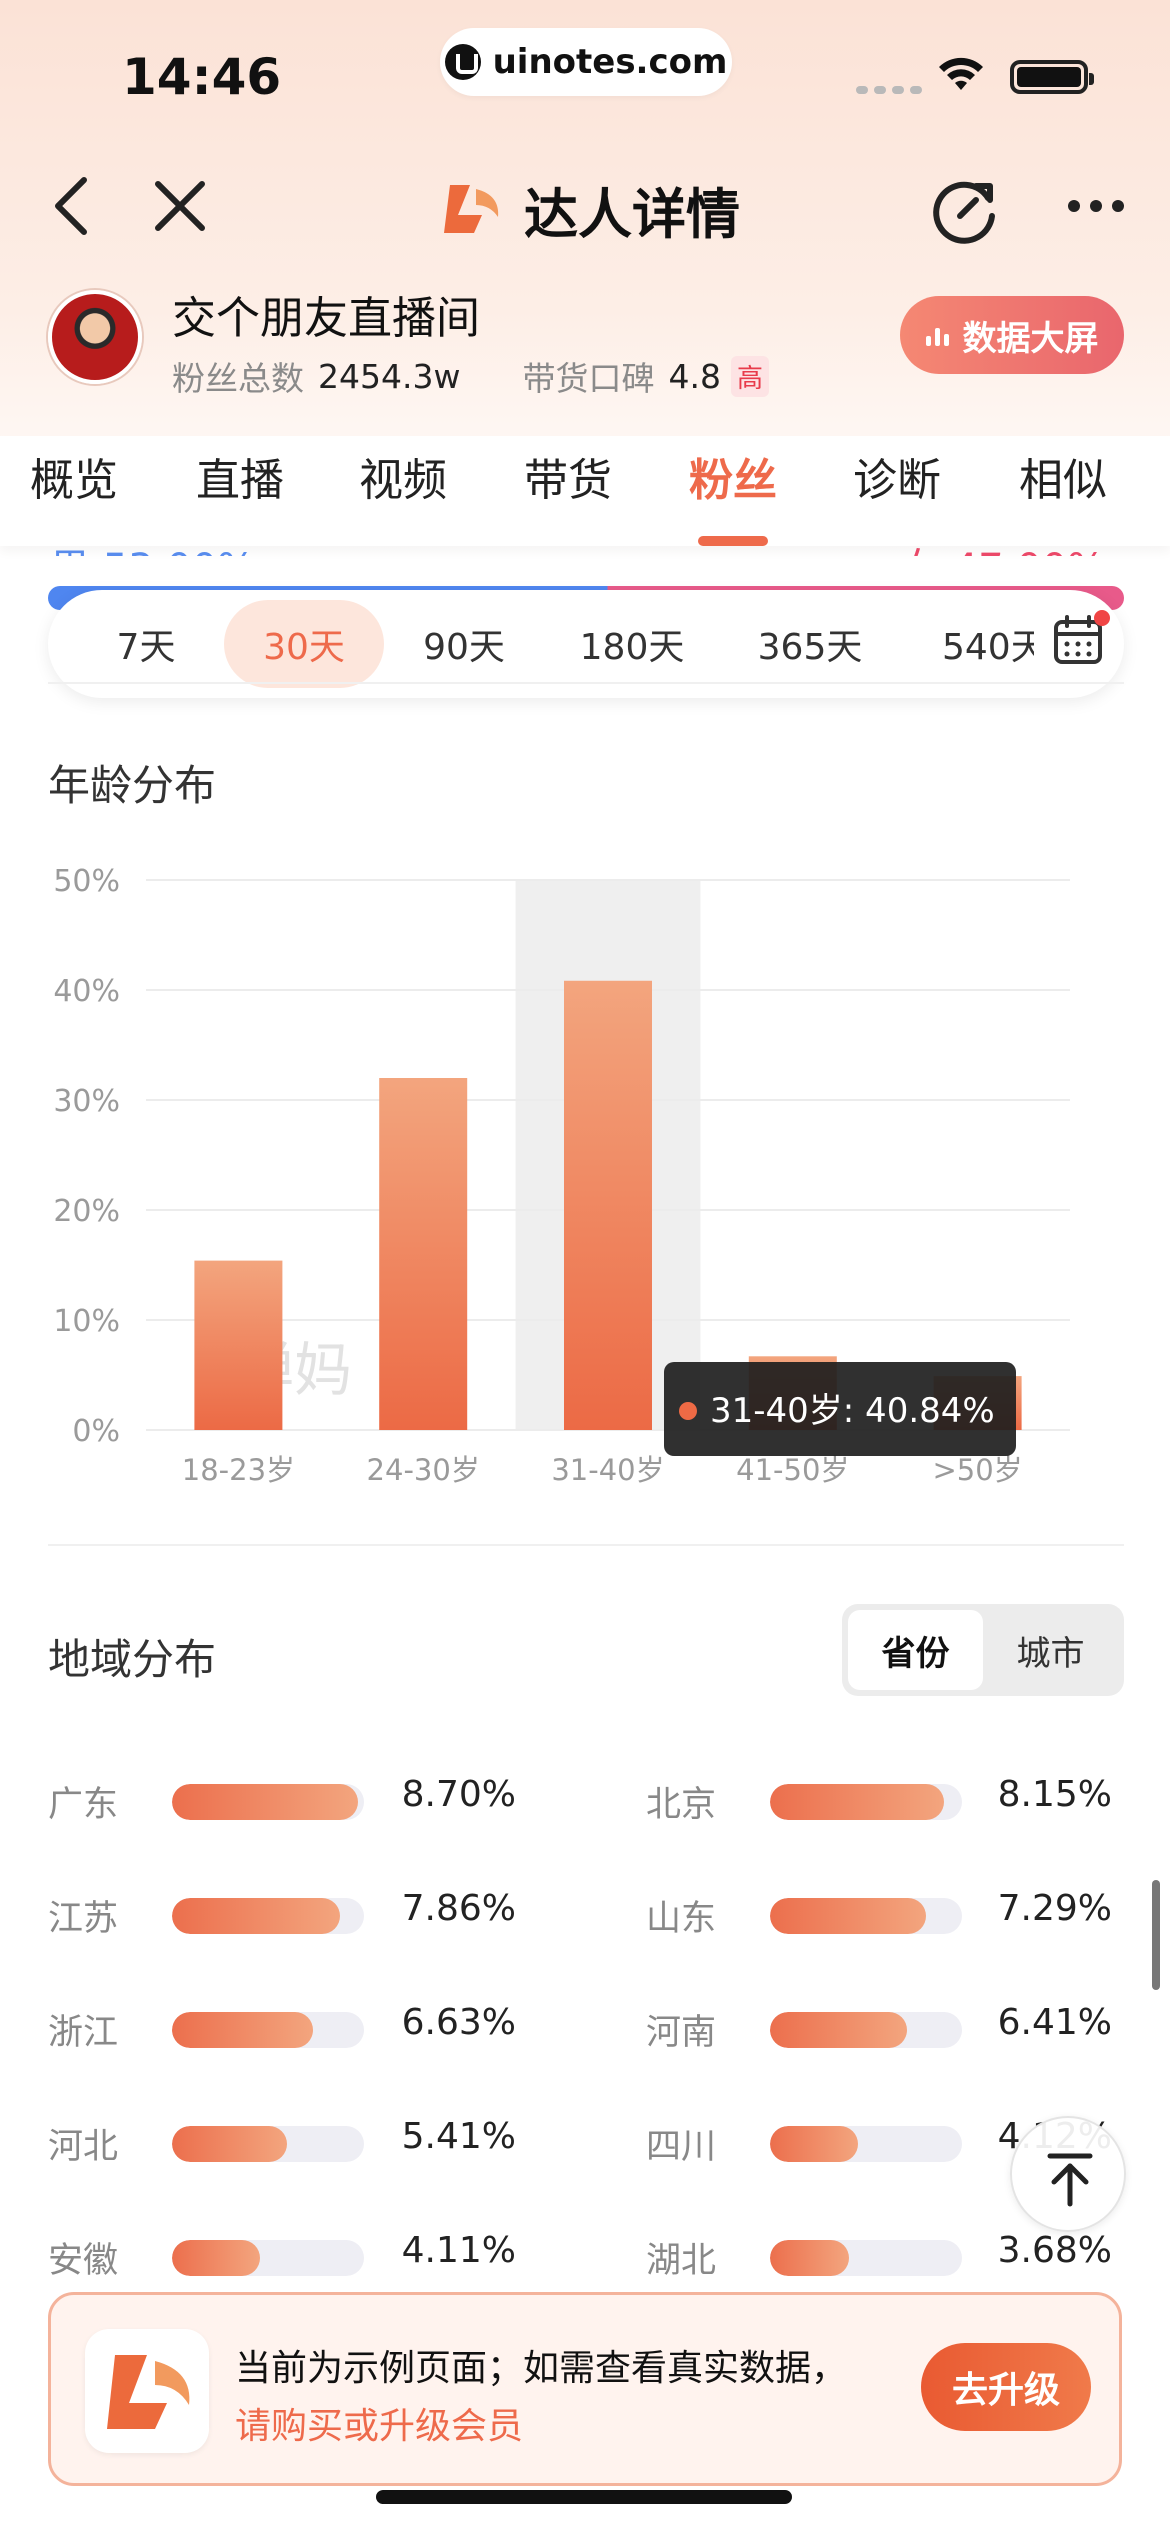 The width and height of the screenshot is (1170, 2532). I want to click on reputation-value: 4.8, so click(694, 376).